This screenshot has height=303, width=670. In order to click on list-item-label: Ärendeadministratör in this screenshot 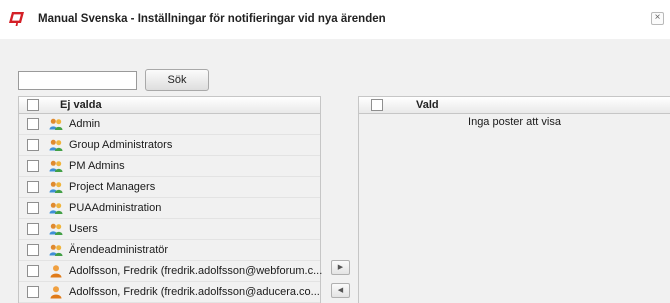, I will do `click(119, 250)`.